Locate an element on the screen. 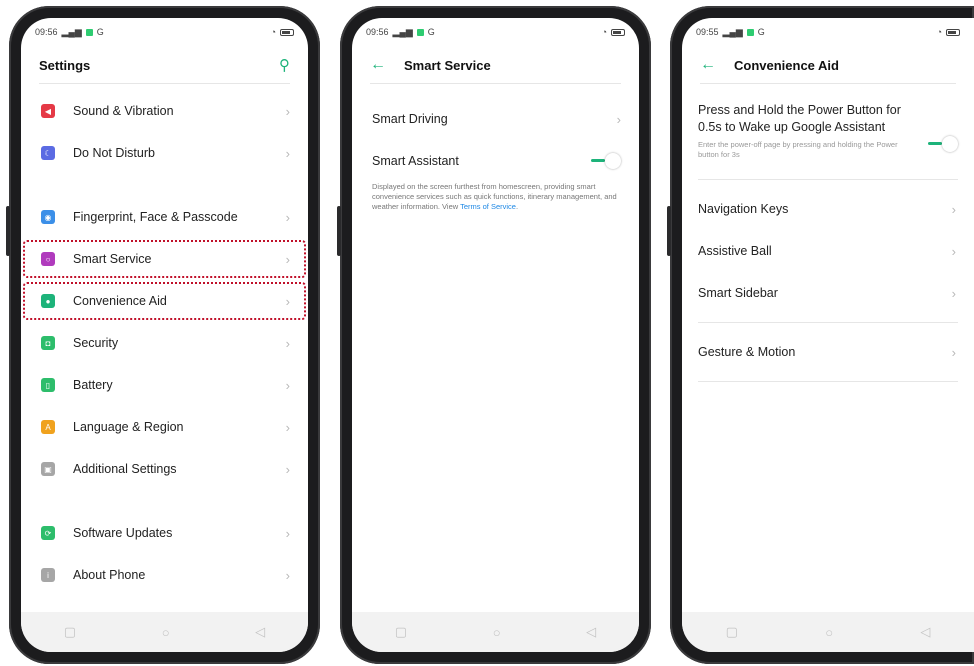 The height and width of the screenshot is (666, 974). smart-driving-item: Smart Driving › is located at coordinates (495, 119).